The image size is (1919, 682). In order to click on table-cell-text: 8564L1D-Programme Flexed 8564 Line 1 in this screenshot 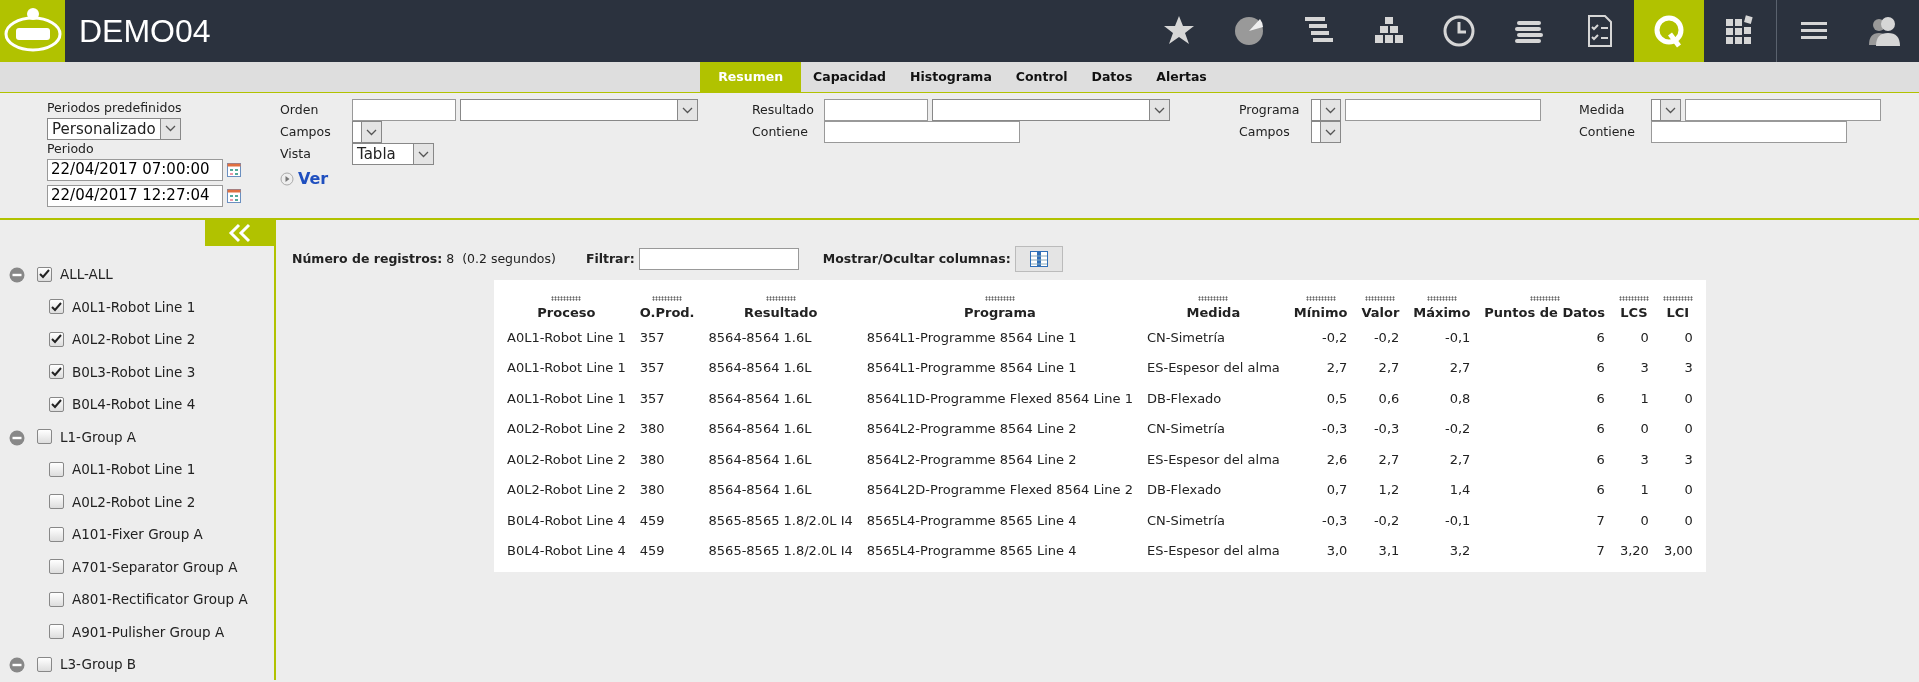, I will do `click(999, 398)`.